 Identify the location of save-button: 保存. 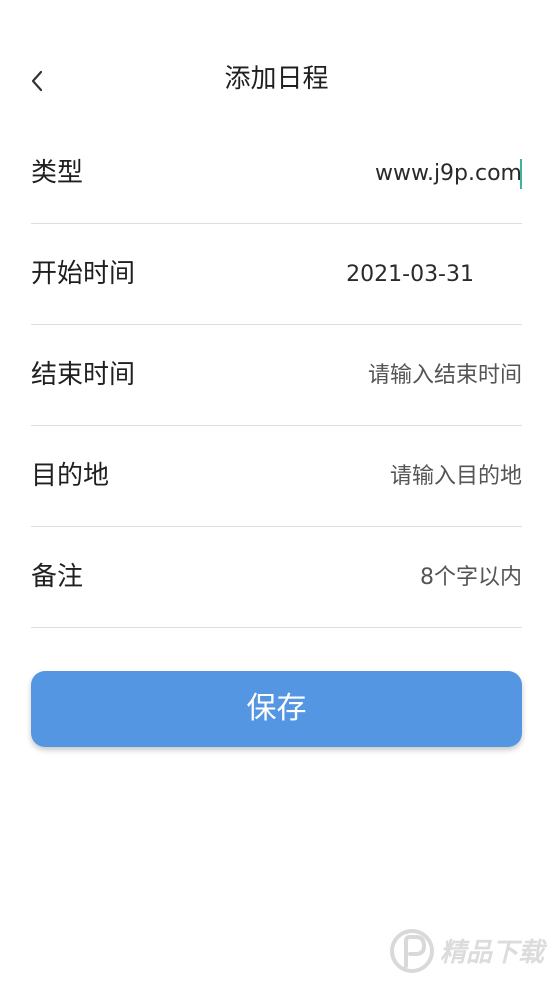
(276, 709).